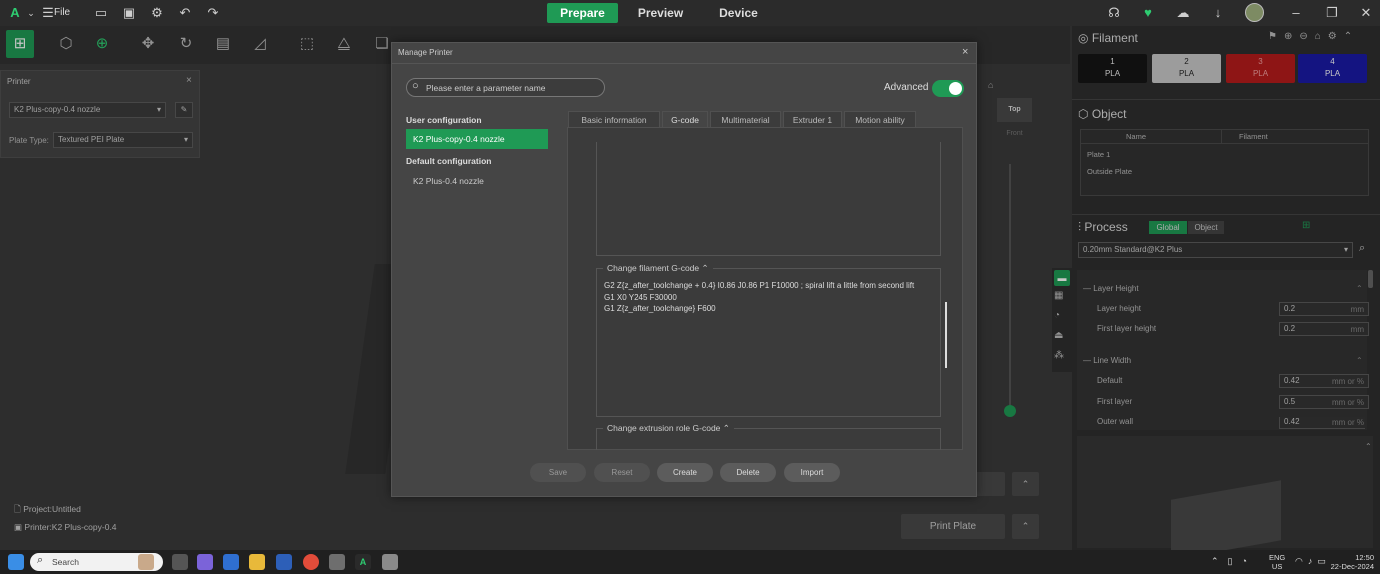 This screenshot has height=574, width=1380. What do you see at coordinates (685, 472) in the screenshot?
I see `create-button: Create` at bounding box center [685, 472].